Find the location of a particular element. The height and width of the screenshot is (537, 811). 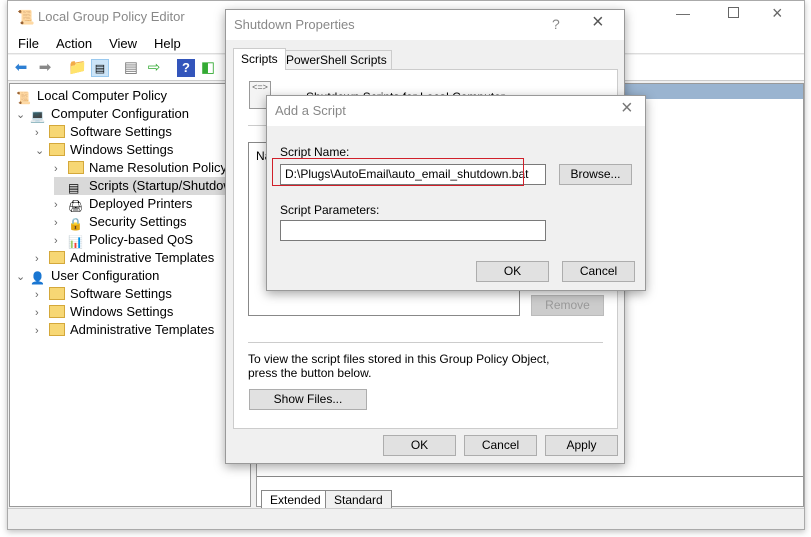

menu-file: File is located at coordinates (27, 41).